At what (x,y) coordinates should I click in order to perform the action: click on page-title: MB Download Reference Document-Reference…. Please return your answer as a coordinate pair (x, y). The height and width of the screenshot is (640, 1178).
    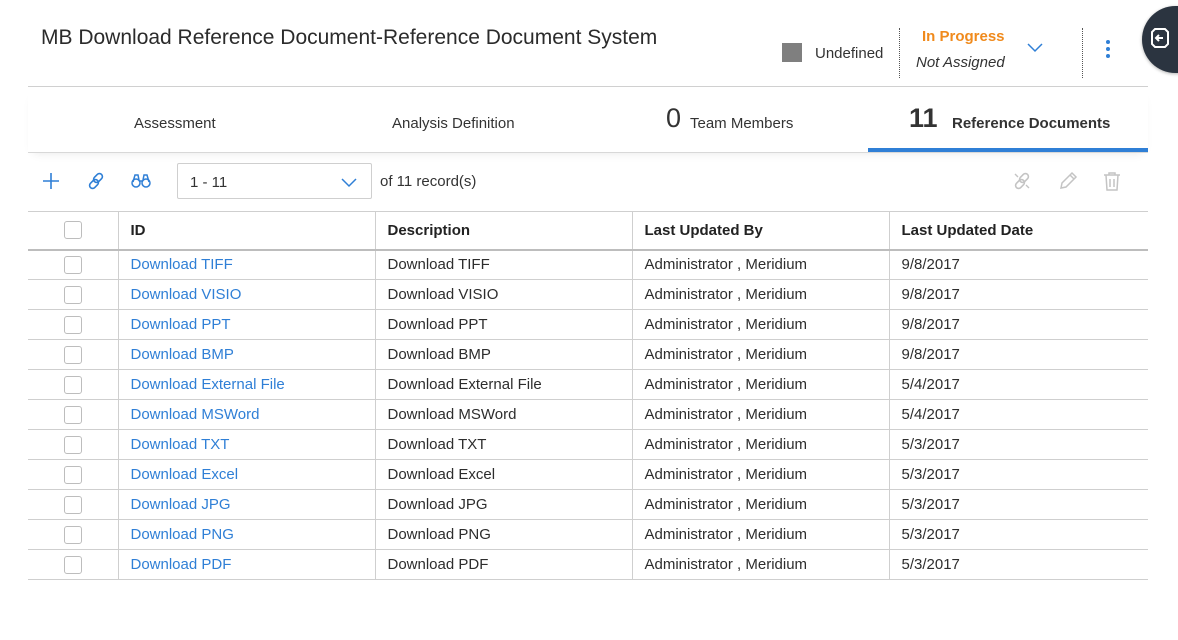
    Looking at the image, I should click on (349, 37).